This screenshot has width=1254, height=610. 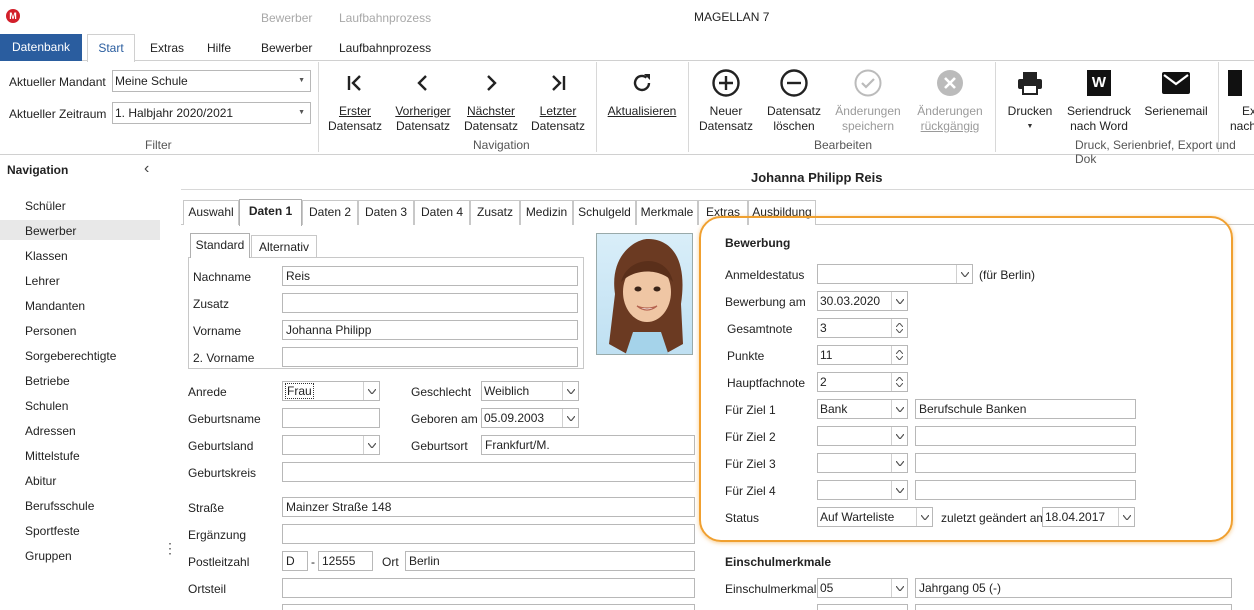 What do you see at coordinates (220, 245) in the screenshot?
I see `subtab-standard: Standard` at bounding box center [220, 245].